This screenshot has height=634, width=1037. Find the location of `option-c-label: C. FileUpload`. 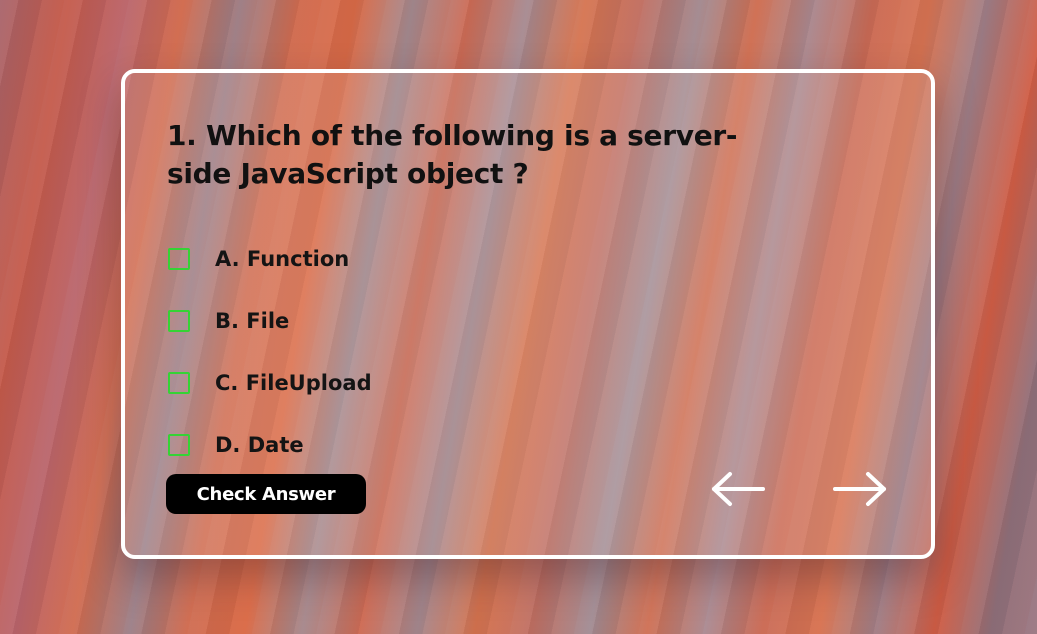

option-c-label: C. FileUpload is located at coordinates (293, 383).